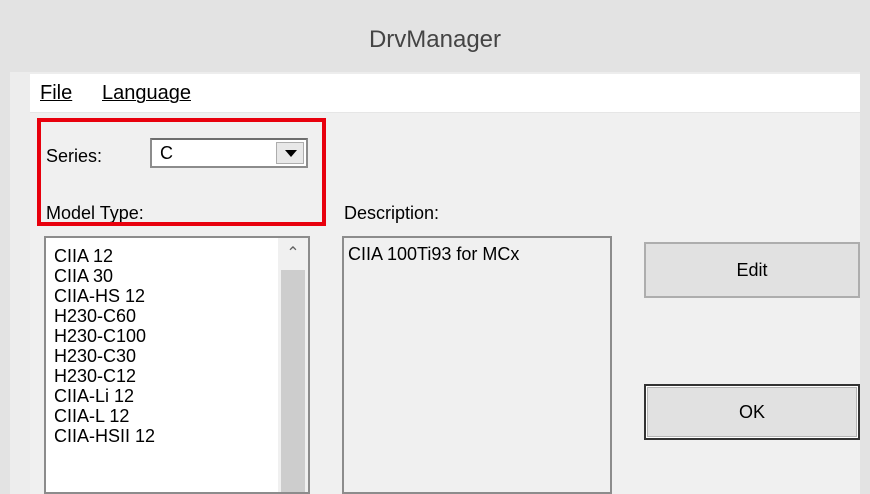  I want to click on chevron-up-icon: ⌃, so click(293, 253).